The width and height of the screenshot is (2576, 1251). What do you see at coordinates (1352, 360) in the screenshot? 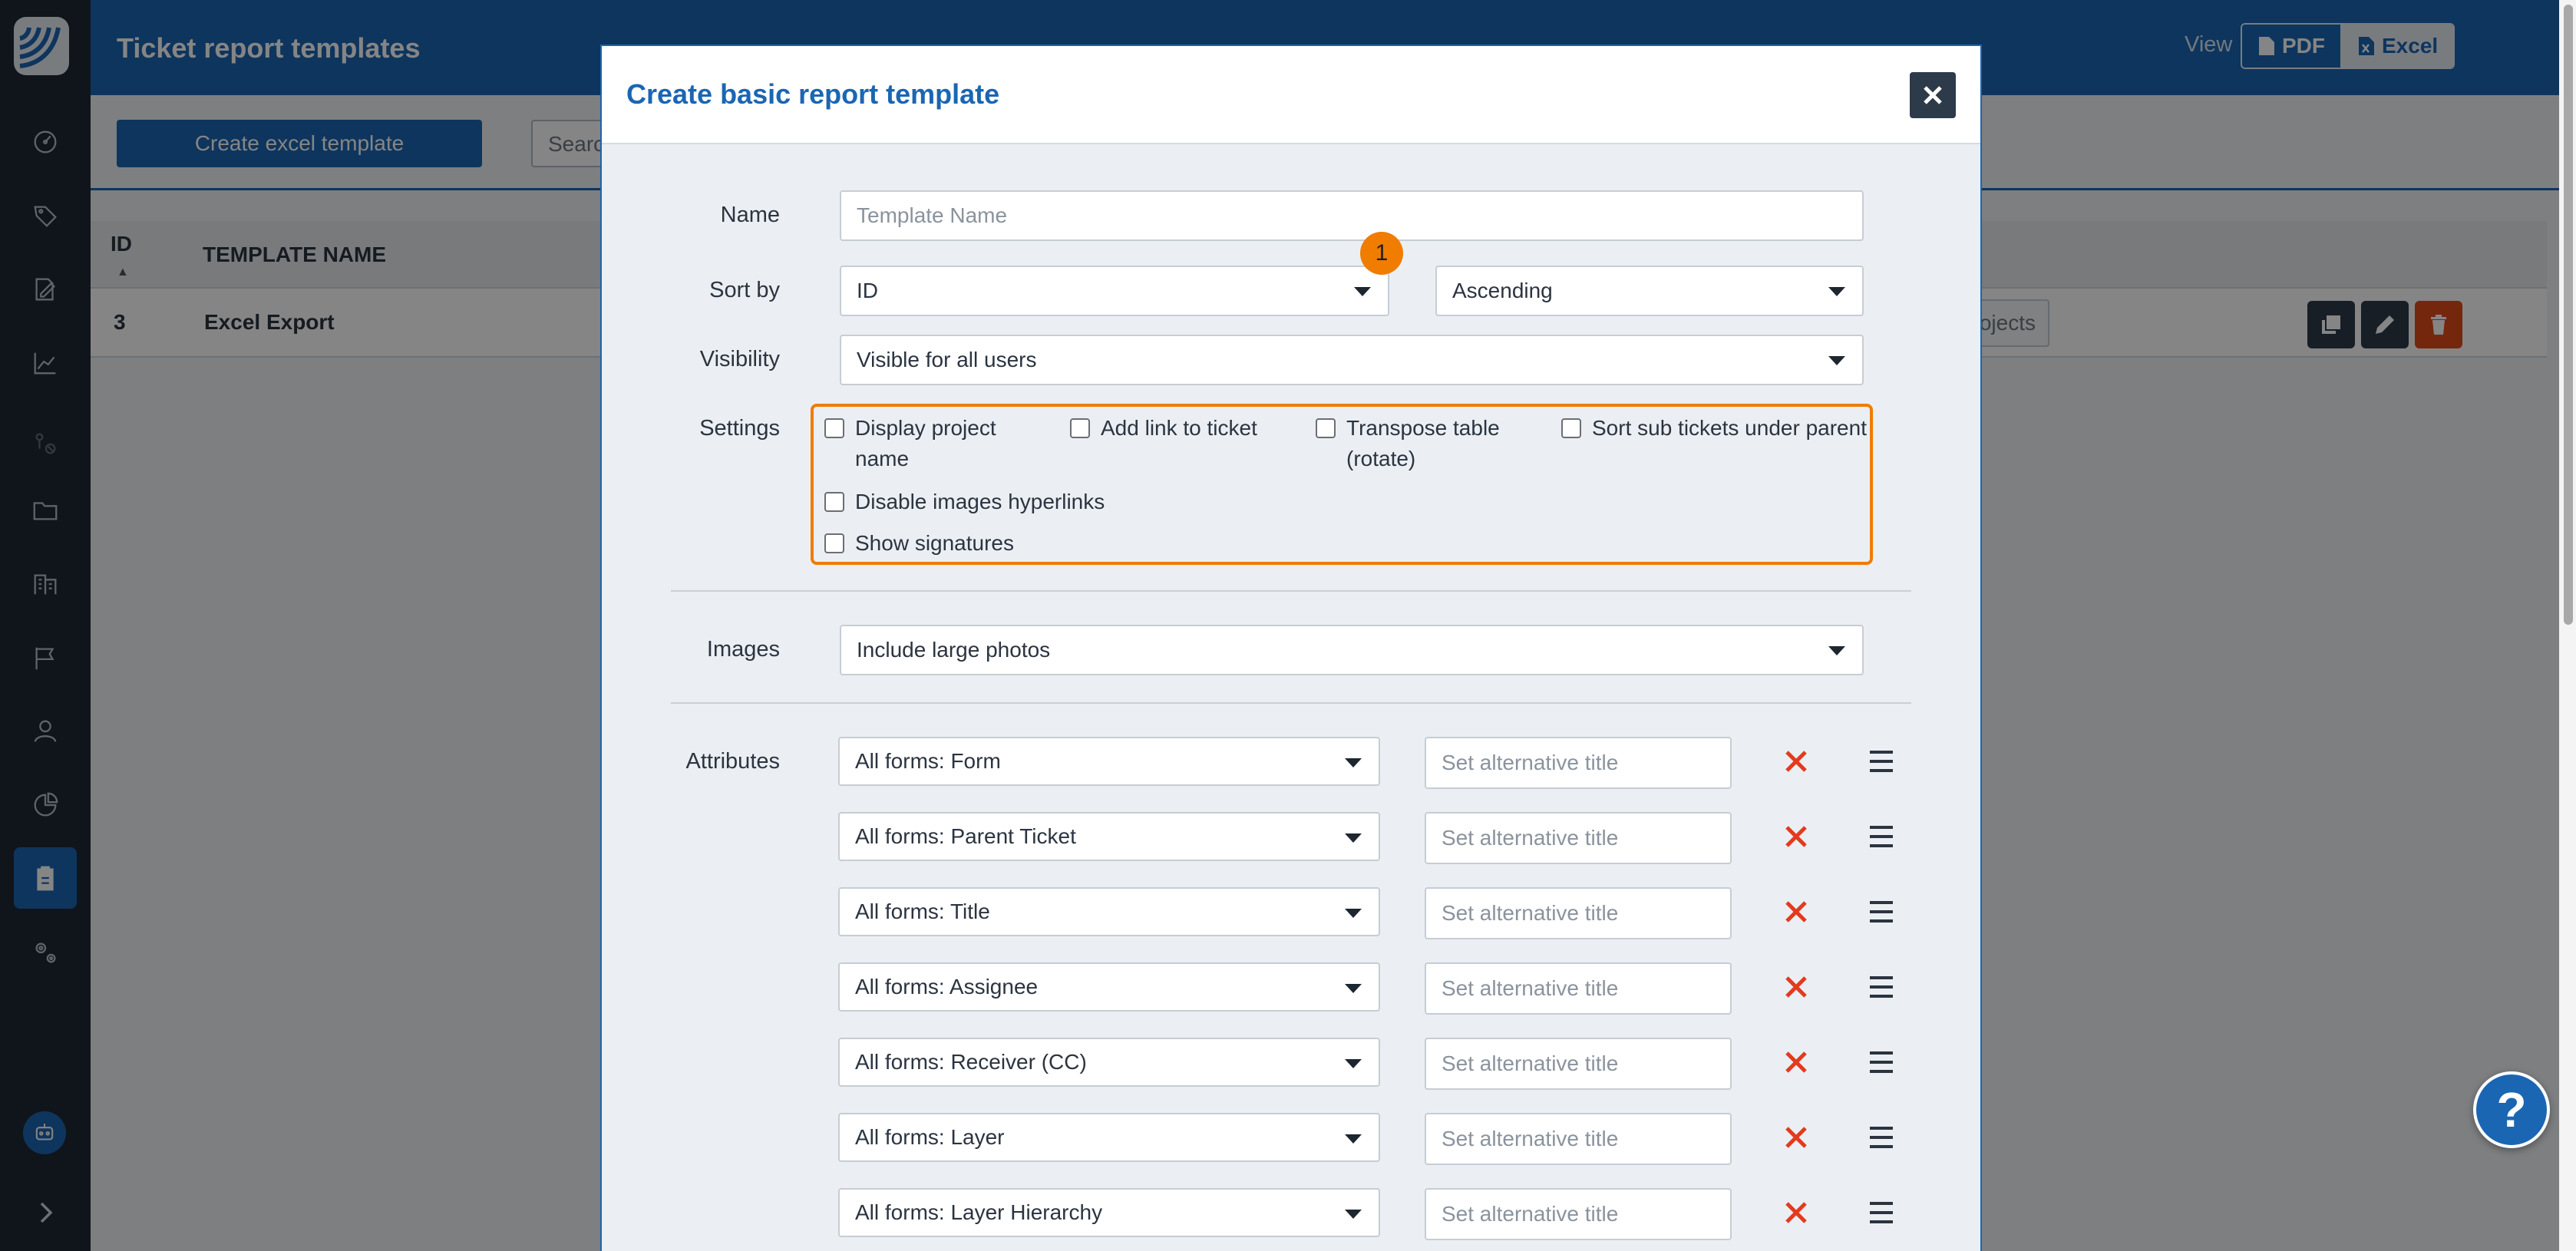
I see `visibility-select: Visible for all users` at bounding box center [1352, 360].